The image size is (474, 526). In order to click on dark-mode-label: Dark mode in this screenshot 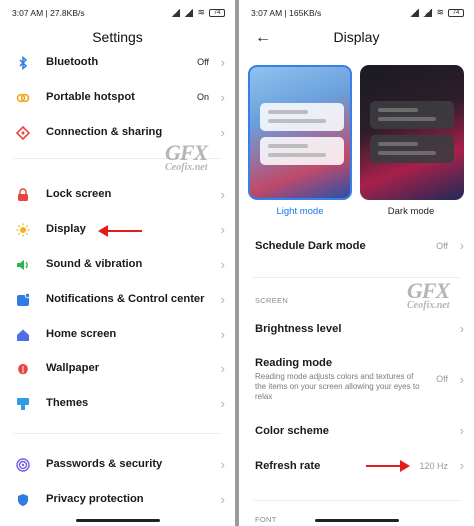, I will do `click(411, 211)`.